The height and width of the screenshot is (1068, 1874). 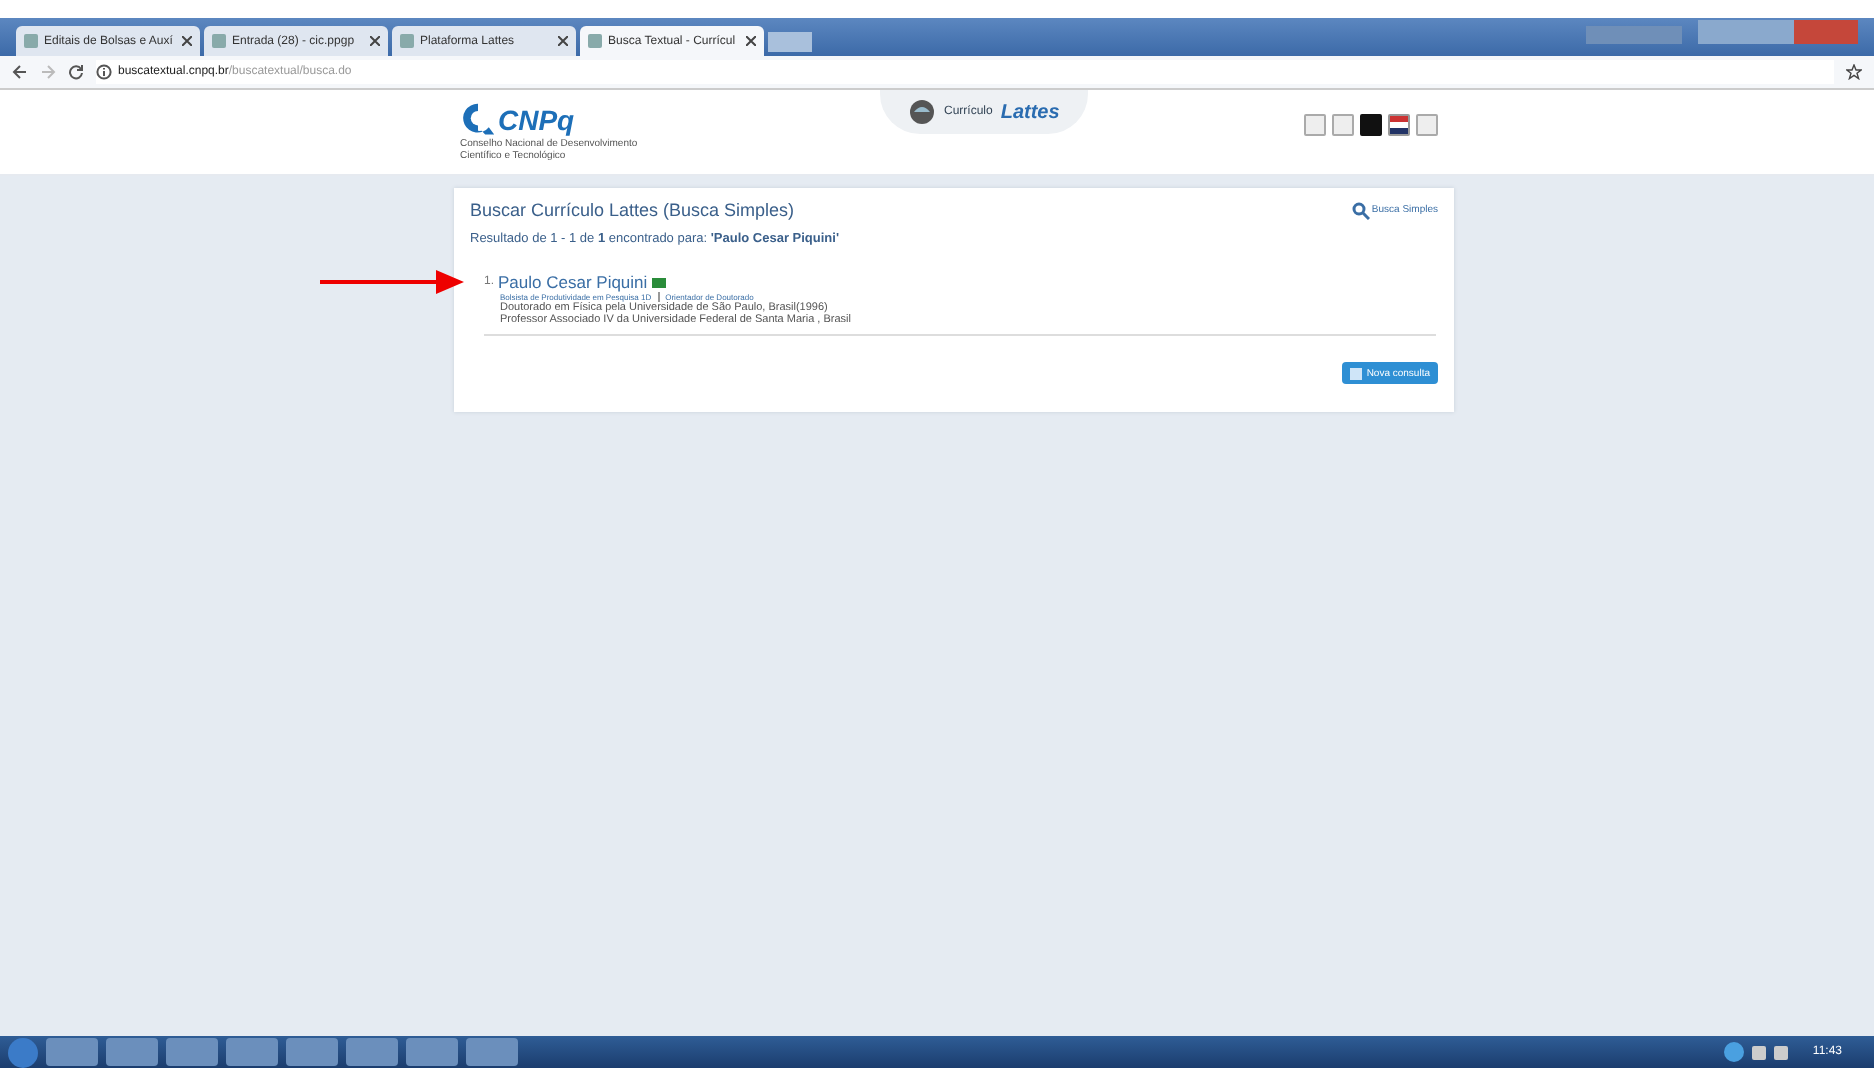 I want to click on forward-icon, so click(x=48, y=72).